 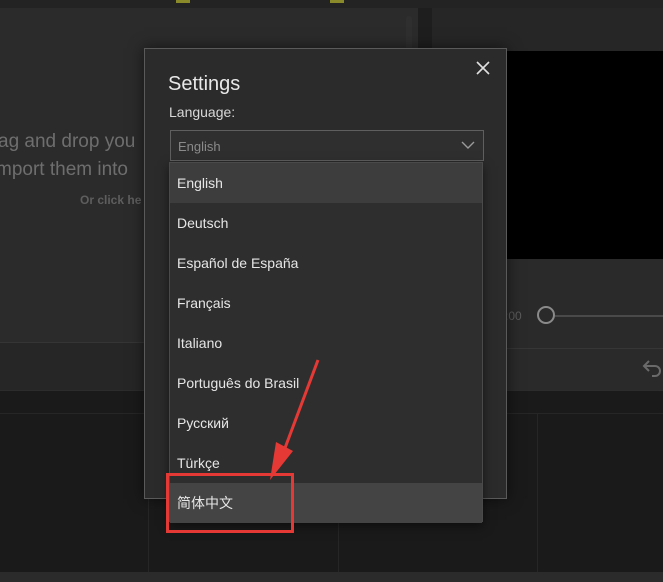 What do you see at coordinates (326, 183) in the screenshot?
I see `language-option-english: English` at bounding box center [326, 183].